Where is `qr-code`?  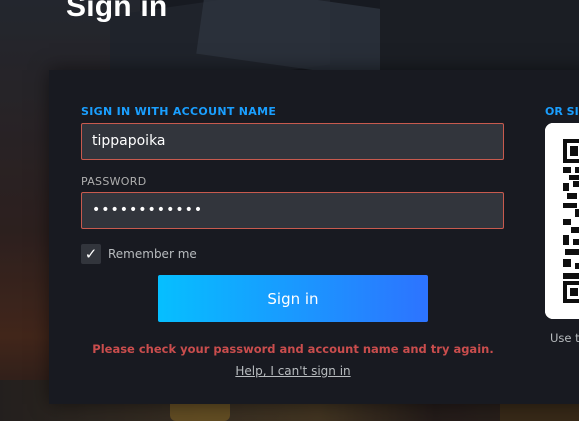
qr-code is located at coordinates (562, 221).